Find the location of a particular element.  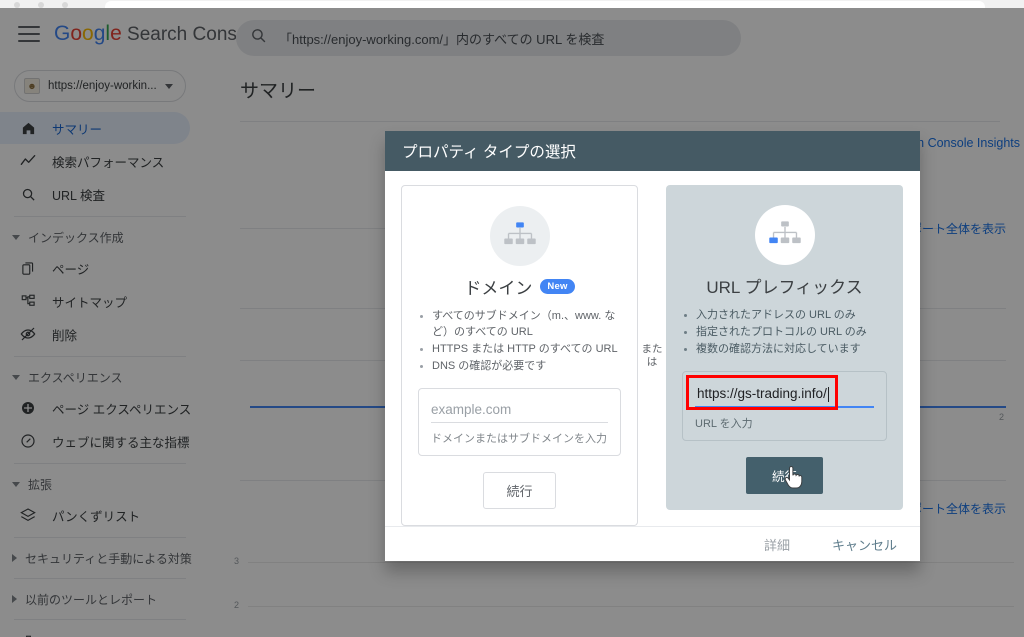

bullet-item: HTTPS または HTTP のすべての URL is located at coordinates (519, 350).